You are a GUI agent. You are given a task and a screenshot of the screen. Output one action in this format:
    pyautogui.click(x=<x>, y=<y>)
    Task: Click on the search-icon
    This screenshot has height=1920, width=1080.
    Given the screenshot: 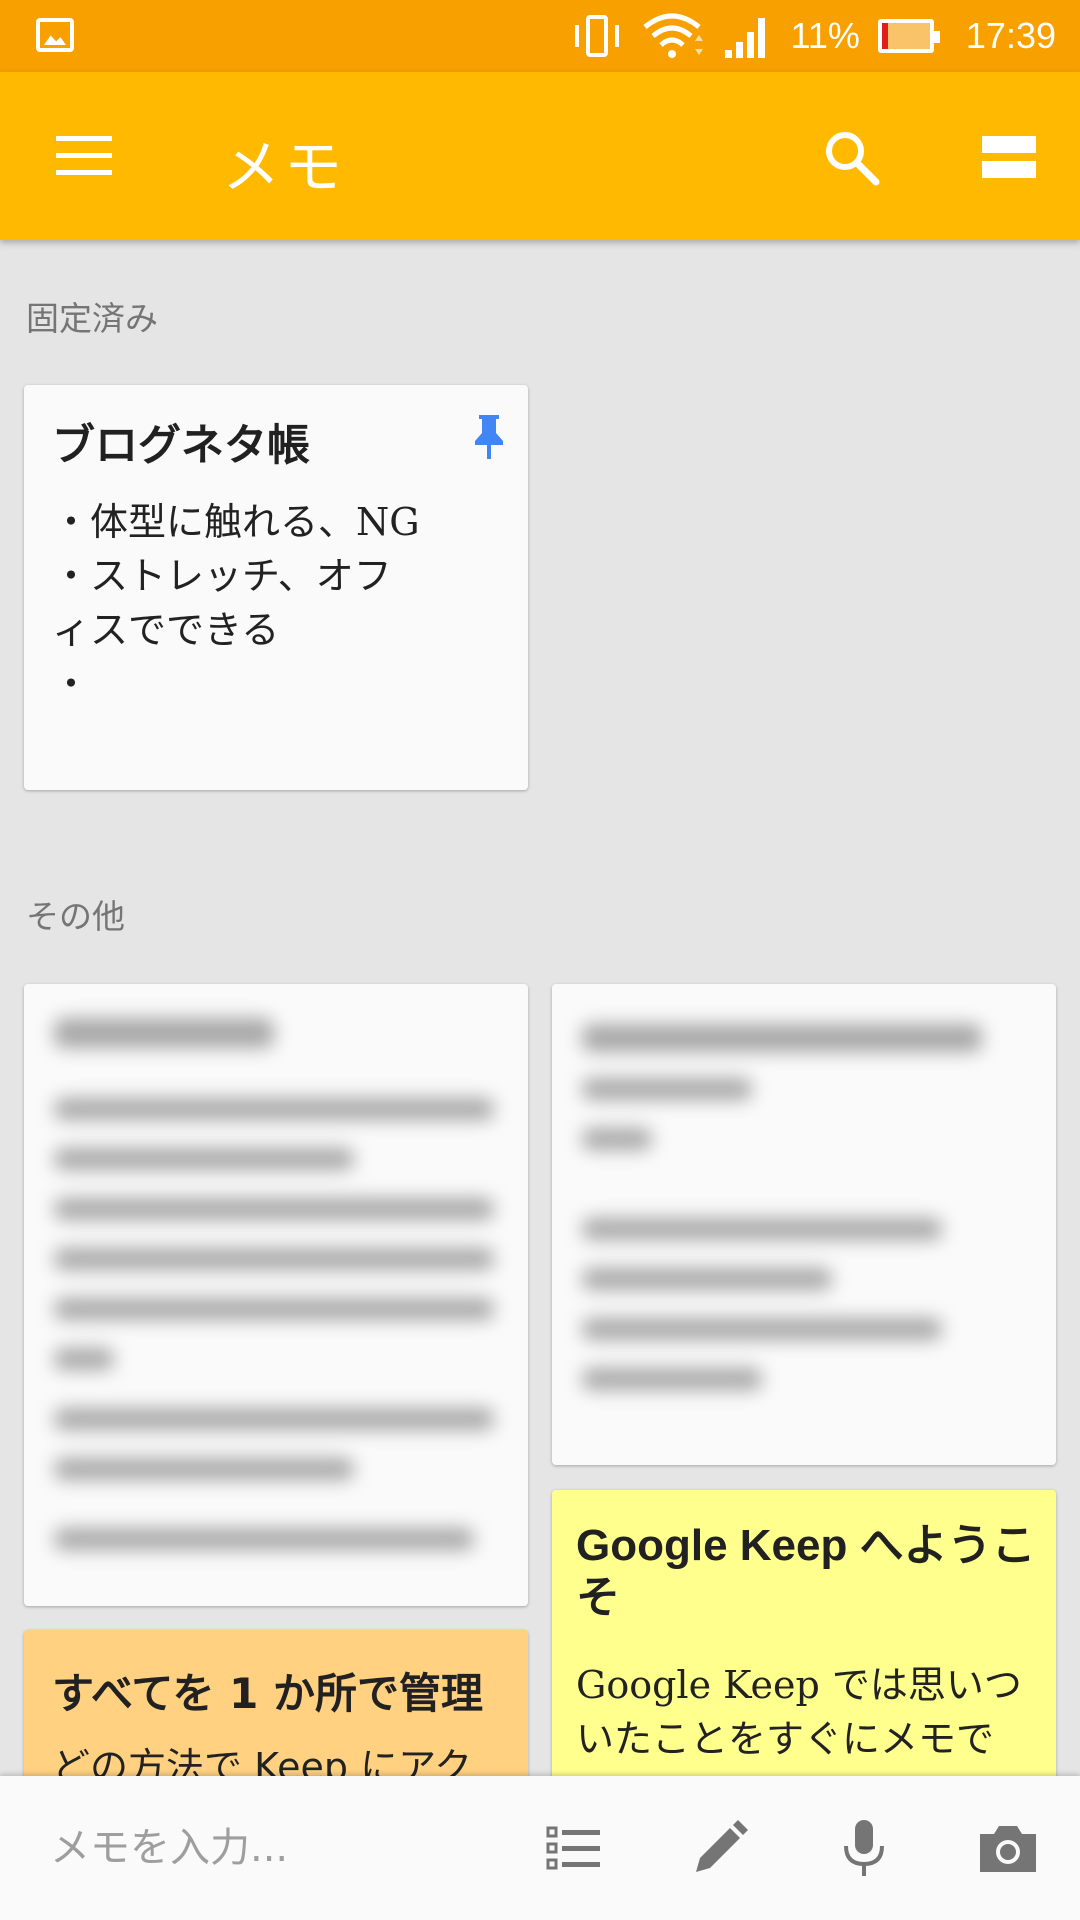 What is the action you would take?
    pyautogui.click(x=852, y=158)
    